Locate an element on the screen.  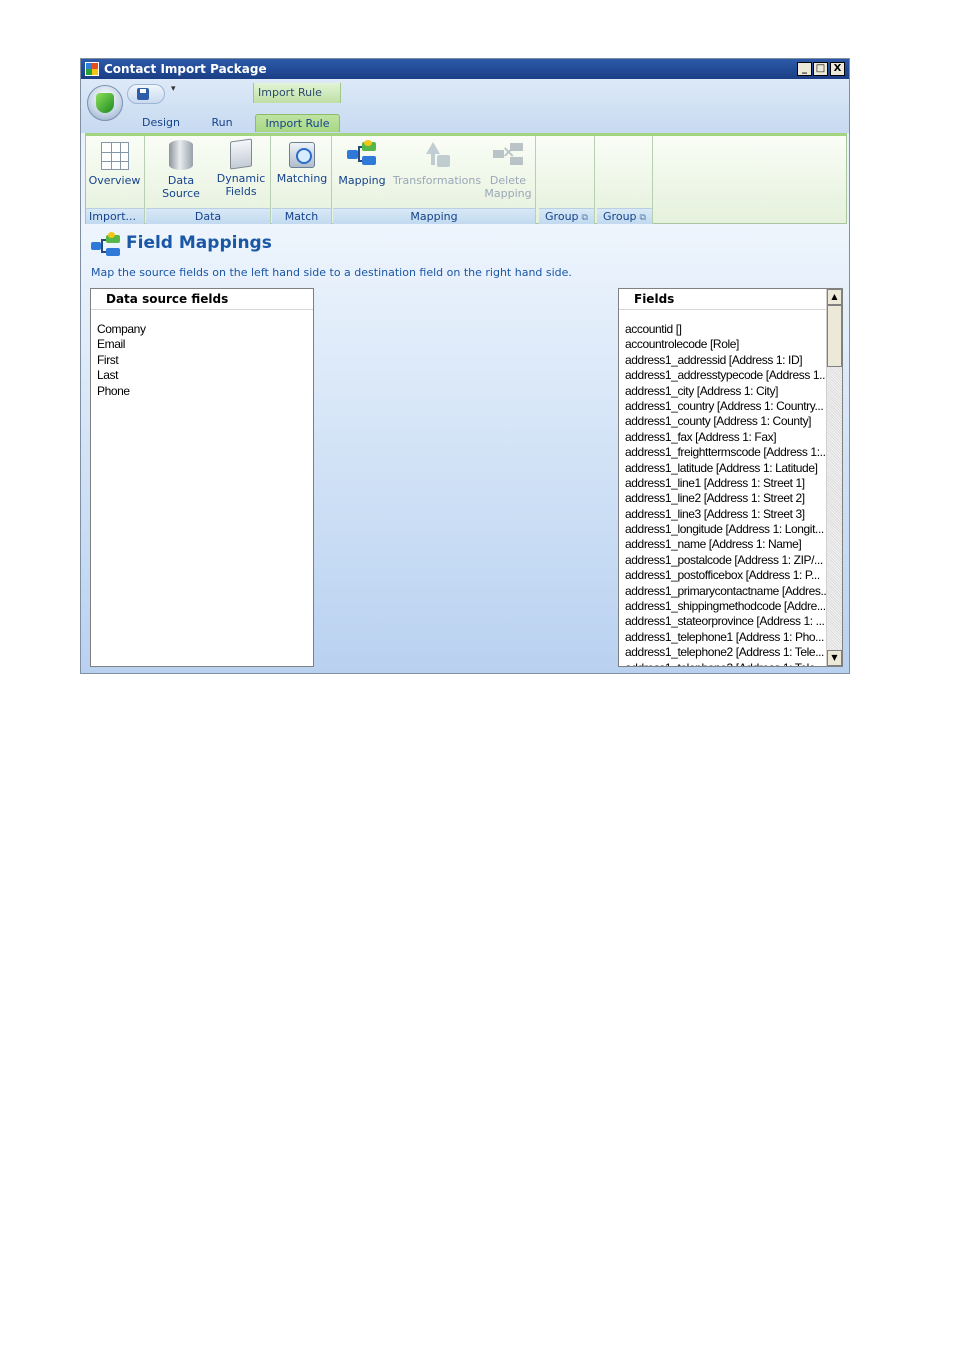
dynamic-fields-button: Dynamic Fields is located at coordinates (241, 168).